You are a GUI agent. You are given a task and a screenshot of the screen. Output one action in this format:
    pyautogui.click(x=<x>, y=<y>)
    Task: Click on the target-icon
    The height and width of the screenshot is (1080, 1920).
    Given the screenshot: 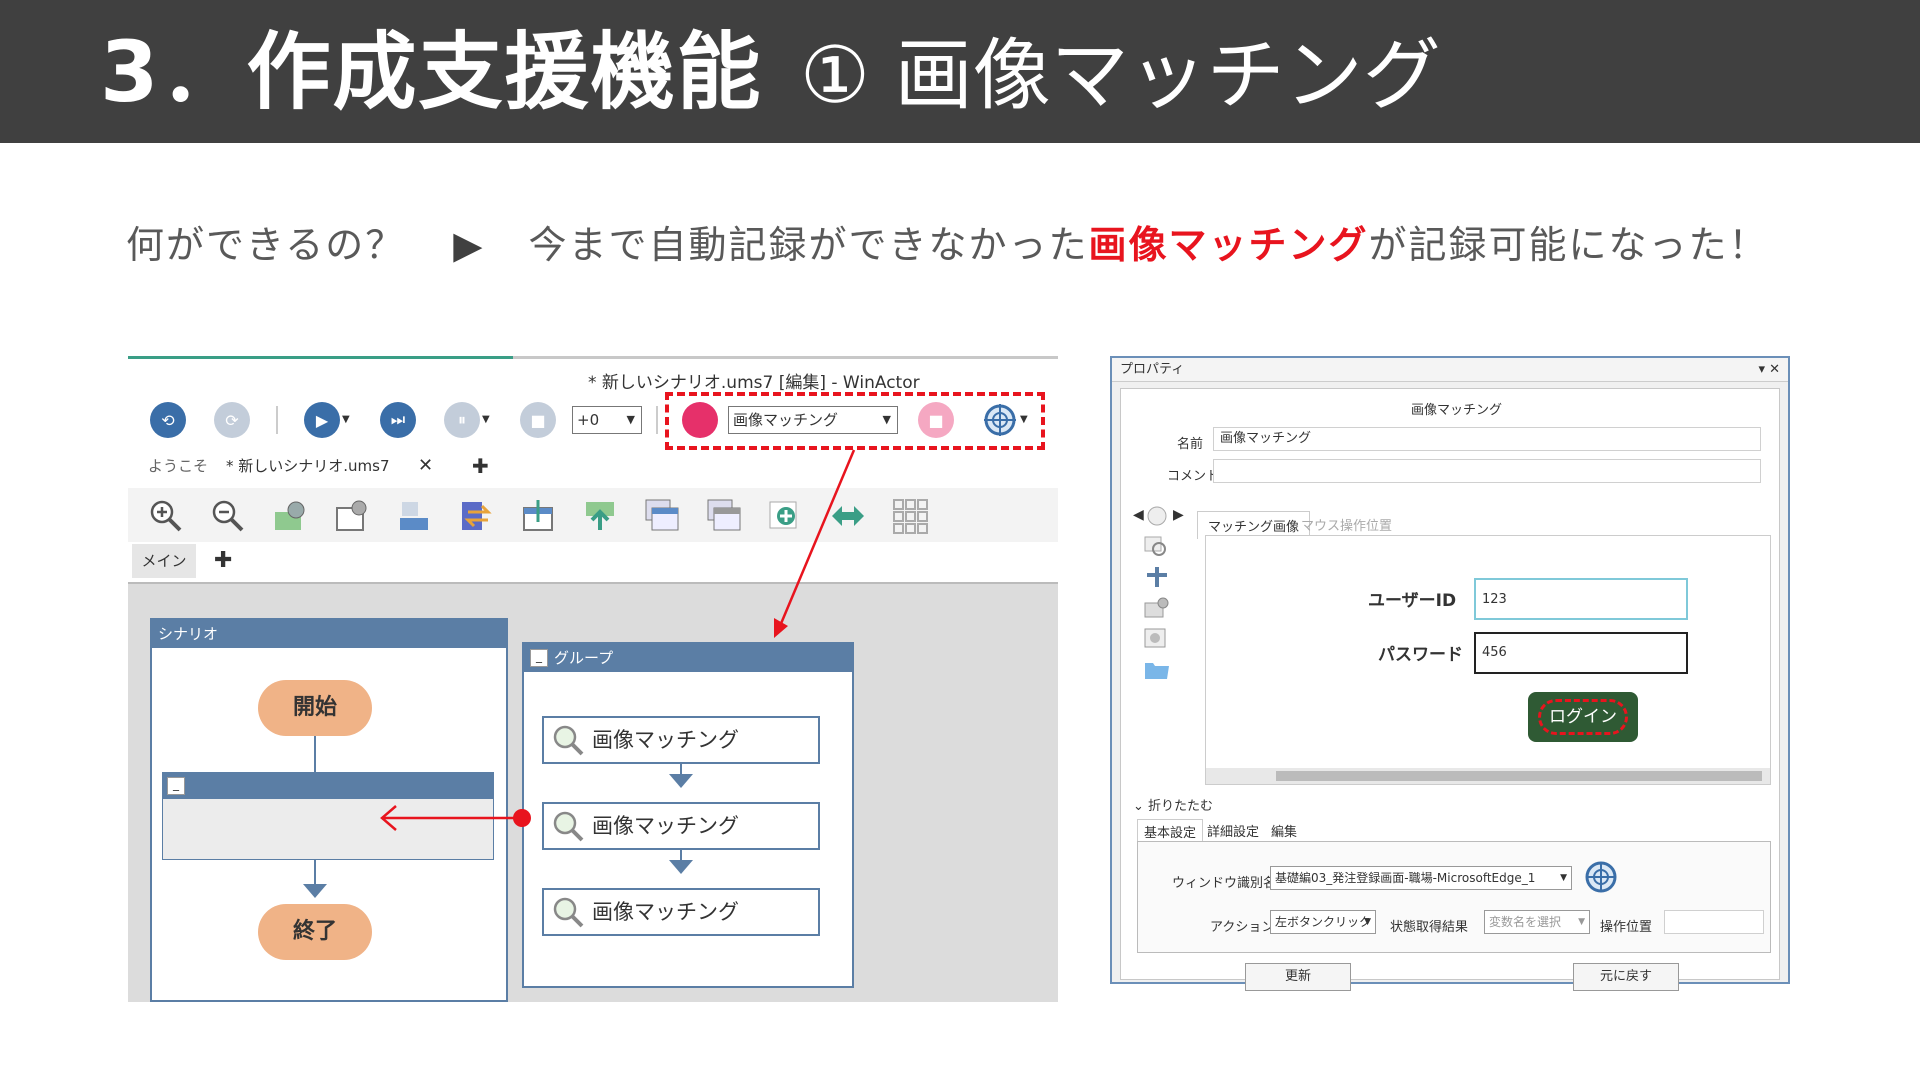 What is the action you would take?
    pyautogui.click(x=1601, y=877)
    